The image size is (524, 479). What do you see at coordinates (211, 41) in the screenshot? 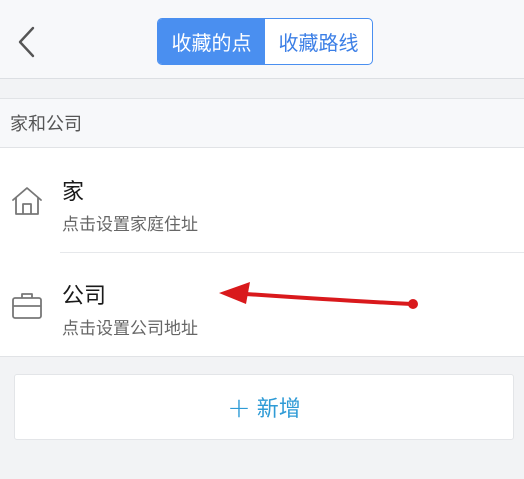
I see `tab-favorite-points: 收藏的点` at bounding box center [211, 41].